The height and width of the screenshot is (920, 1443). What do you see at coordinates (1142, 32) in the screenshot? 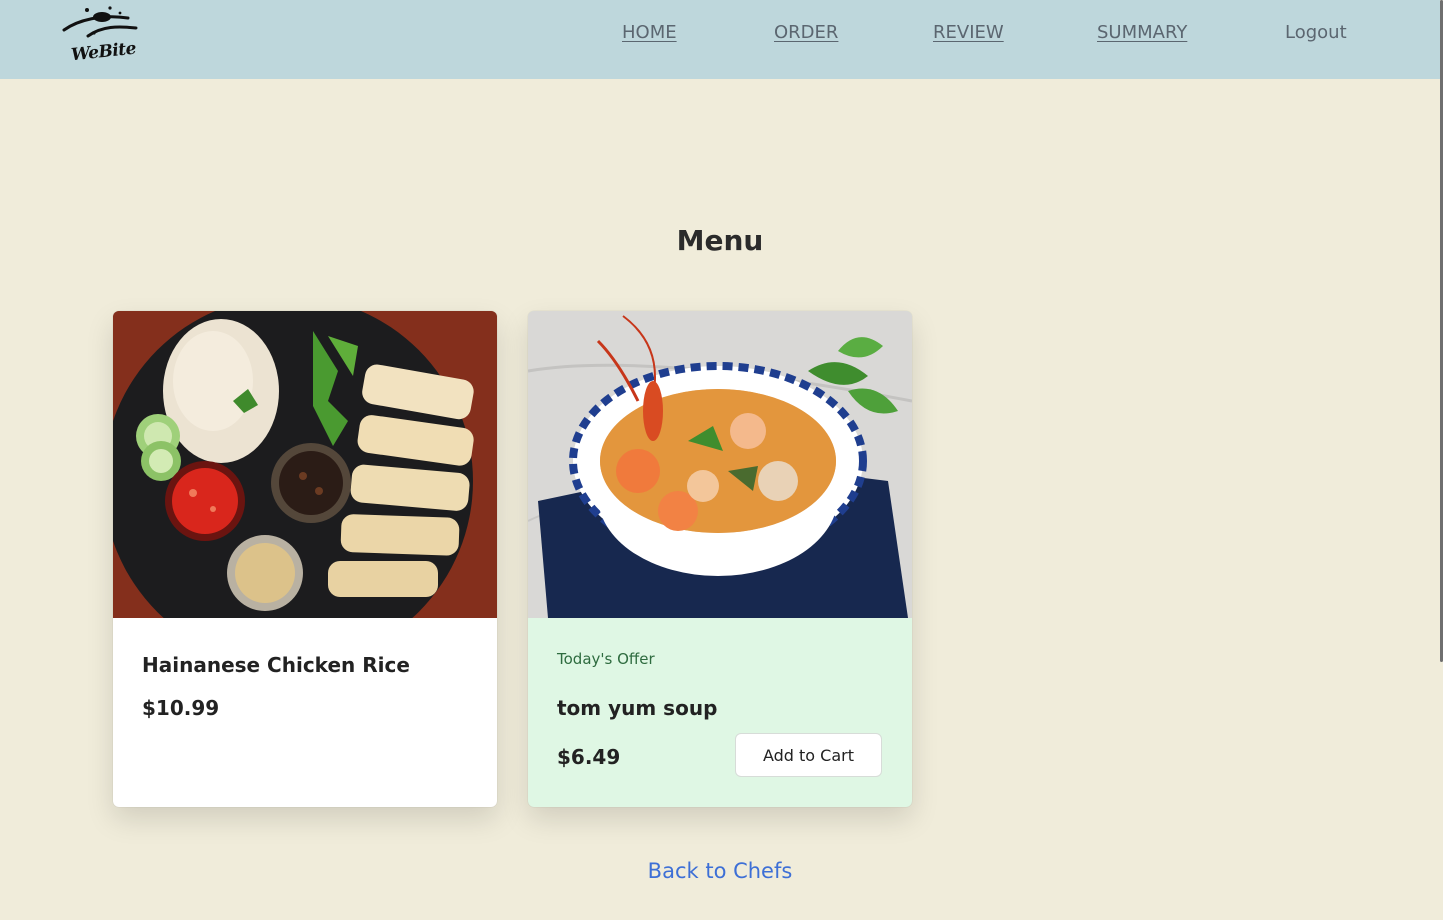
I see `nav-link-summary: SUMMARY` at bounding box center [1142, 32].